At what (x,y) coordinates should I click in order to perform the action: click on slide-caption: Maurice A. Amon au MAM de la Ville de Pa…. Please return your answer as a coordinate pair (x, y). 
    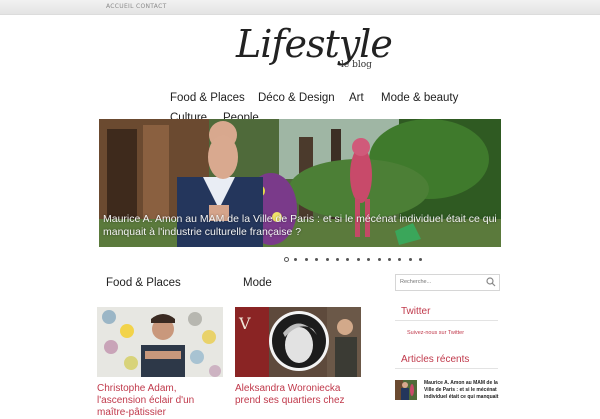
    Looking at the image, I should click on (300, 226).